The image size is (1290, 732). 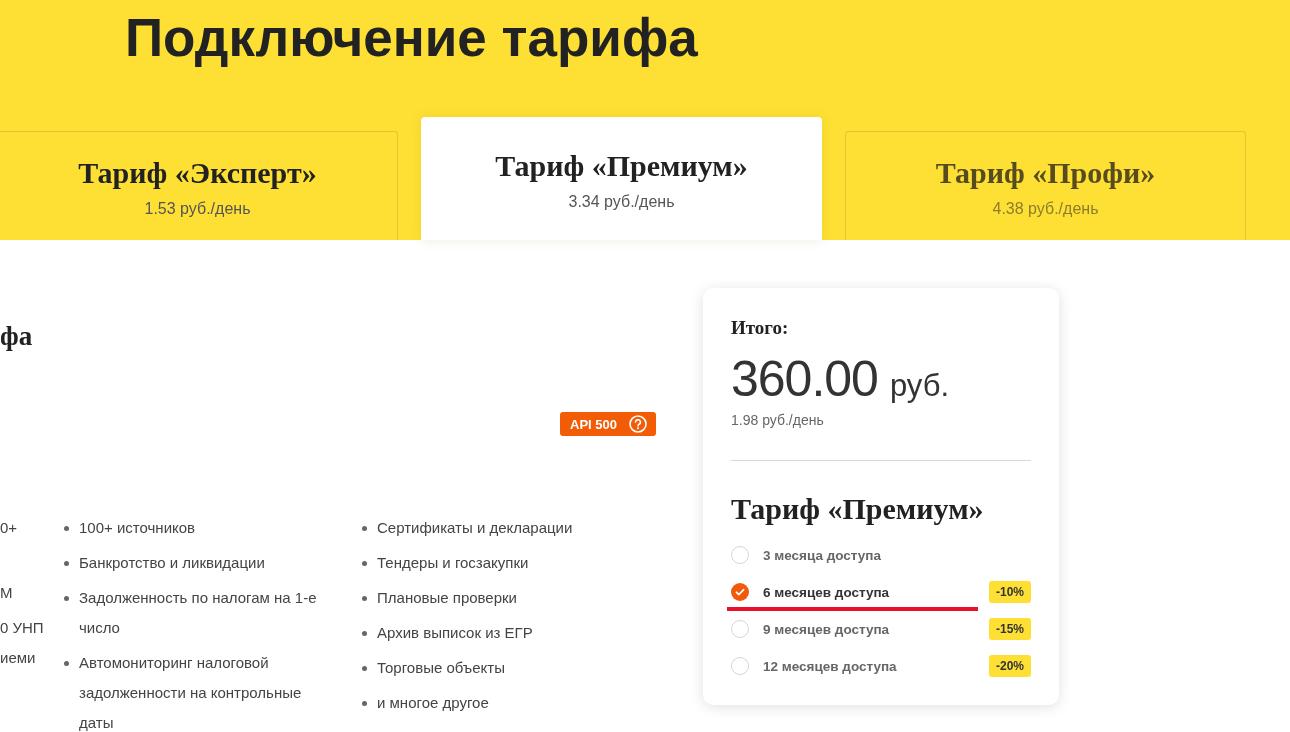 What do you see at coordinates (172, 563) in the screenshot?
I see `feature-text: Банкротство и ликвидации` at bounding box center [172, 563].